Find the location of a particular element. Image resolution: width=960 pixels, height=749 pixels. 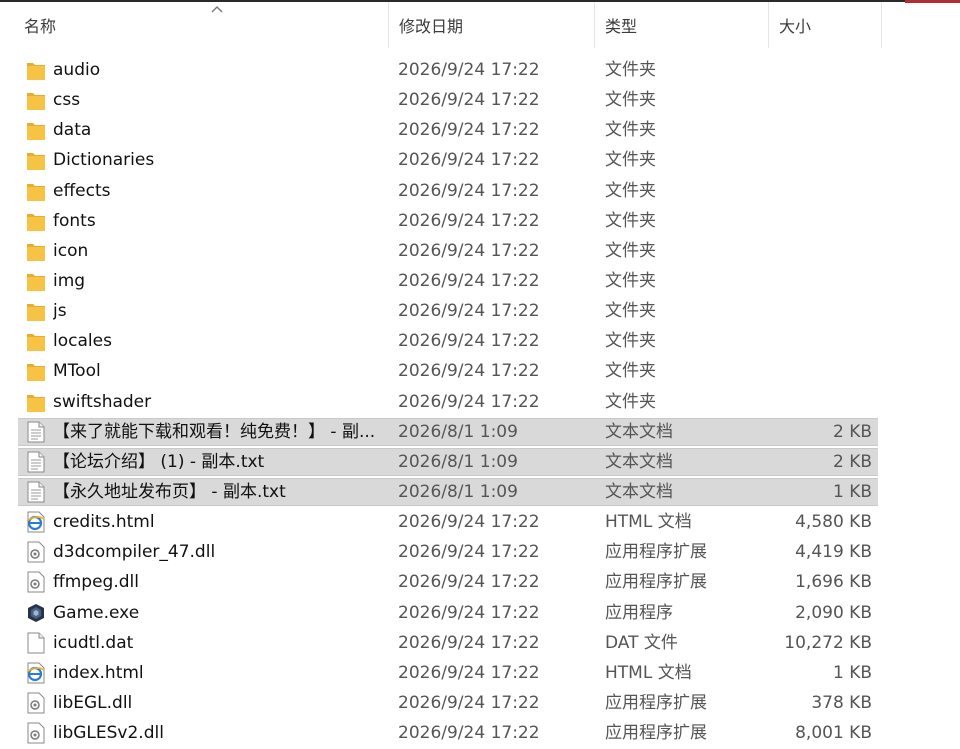

file-type: 应用程序 is located at coordinates (639, 612).